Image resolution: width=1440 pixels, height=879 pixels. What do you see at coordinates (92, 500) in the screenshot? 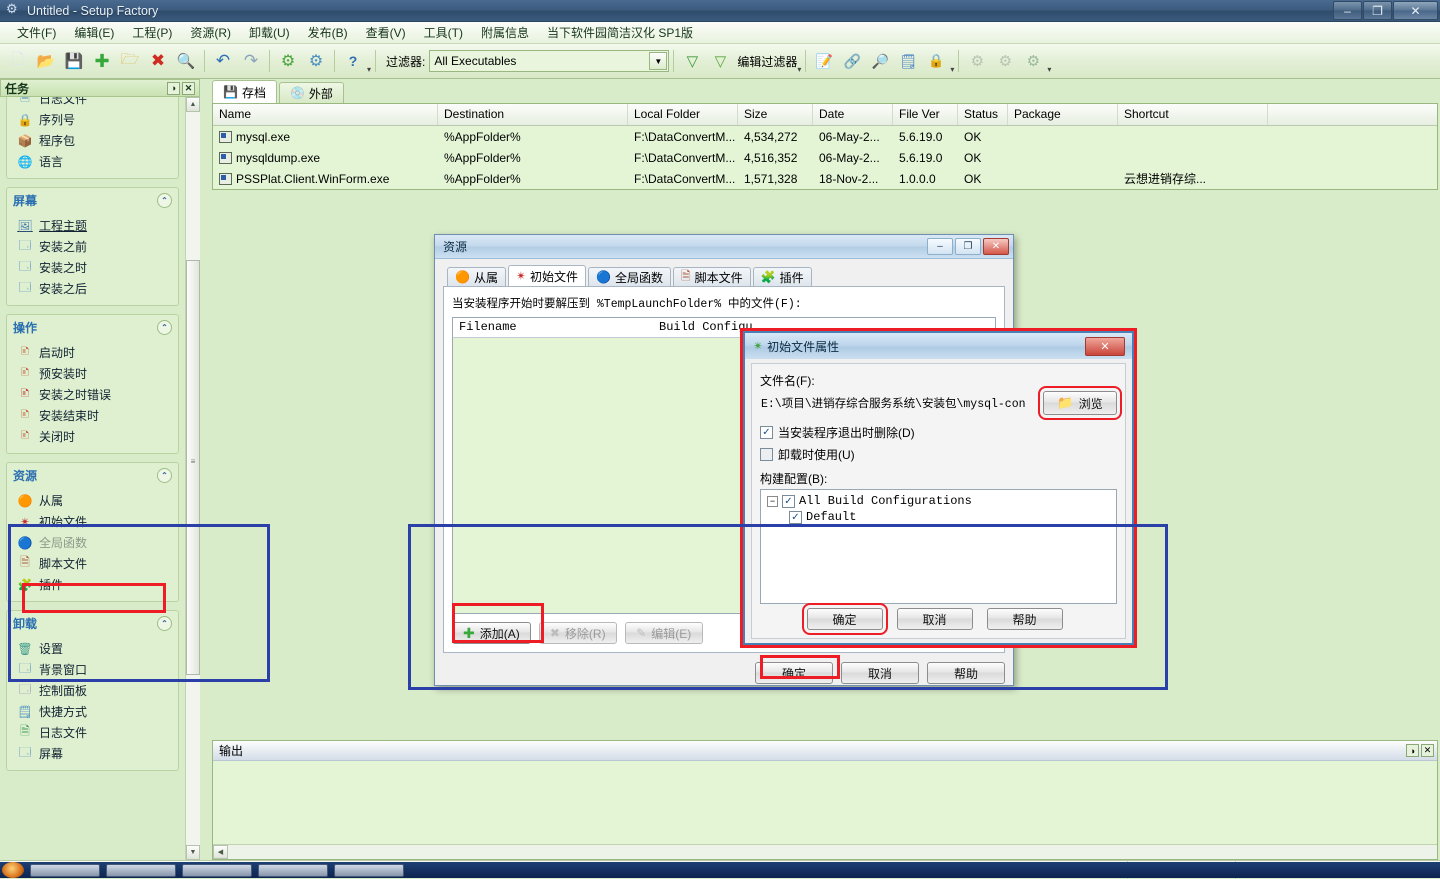
I see `sidebar-item-dependencies: 🟠 从属` at bounding box center [92, 500].